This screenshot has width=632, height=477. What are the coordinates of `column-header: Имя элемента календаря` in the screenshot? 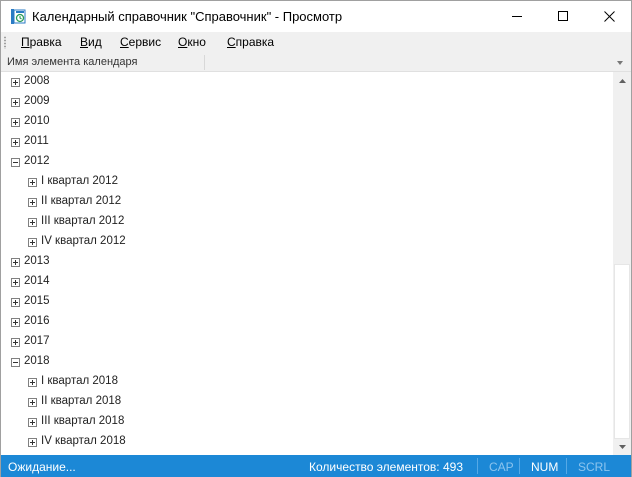 It's located at (316, 62).